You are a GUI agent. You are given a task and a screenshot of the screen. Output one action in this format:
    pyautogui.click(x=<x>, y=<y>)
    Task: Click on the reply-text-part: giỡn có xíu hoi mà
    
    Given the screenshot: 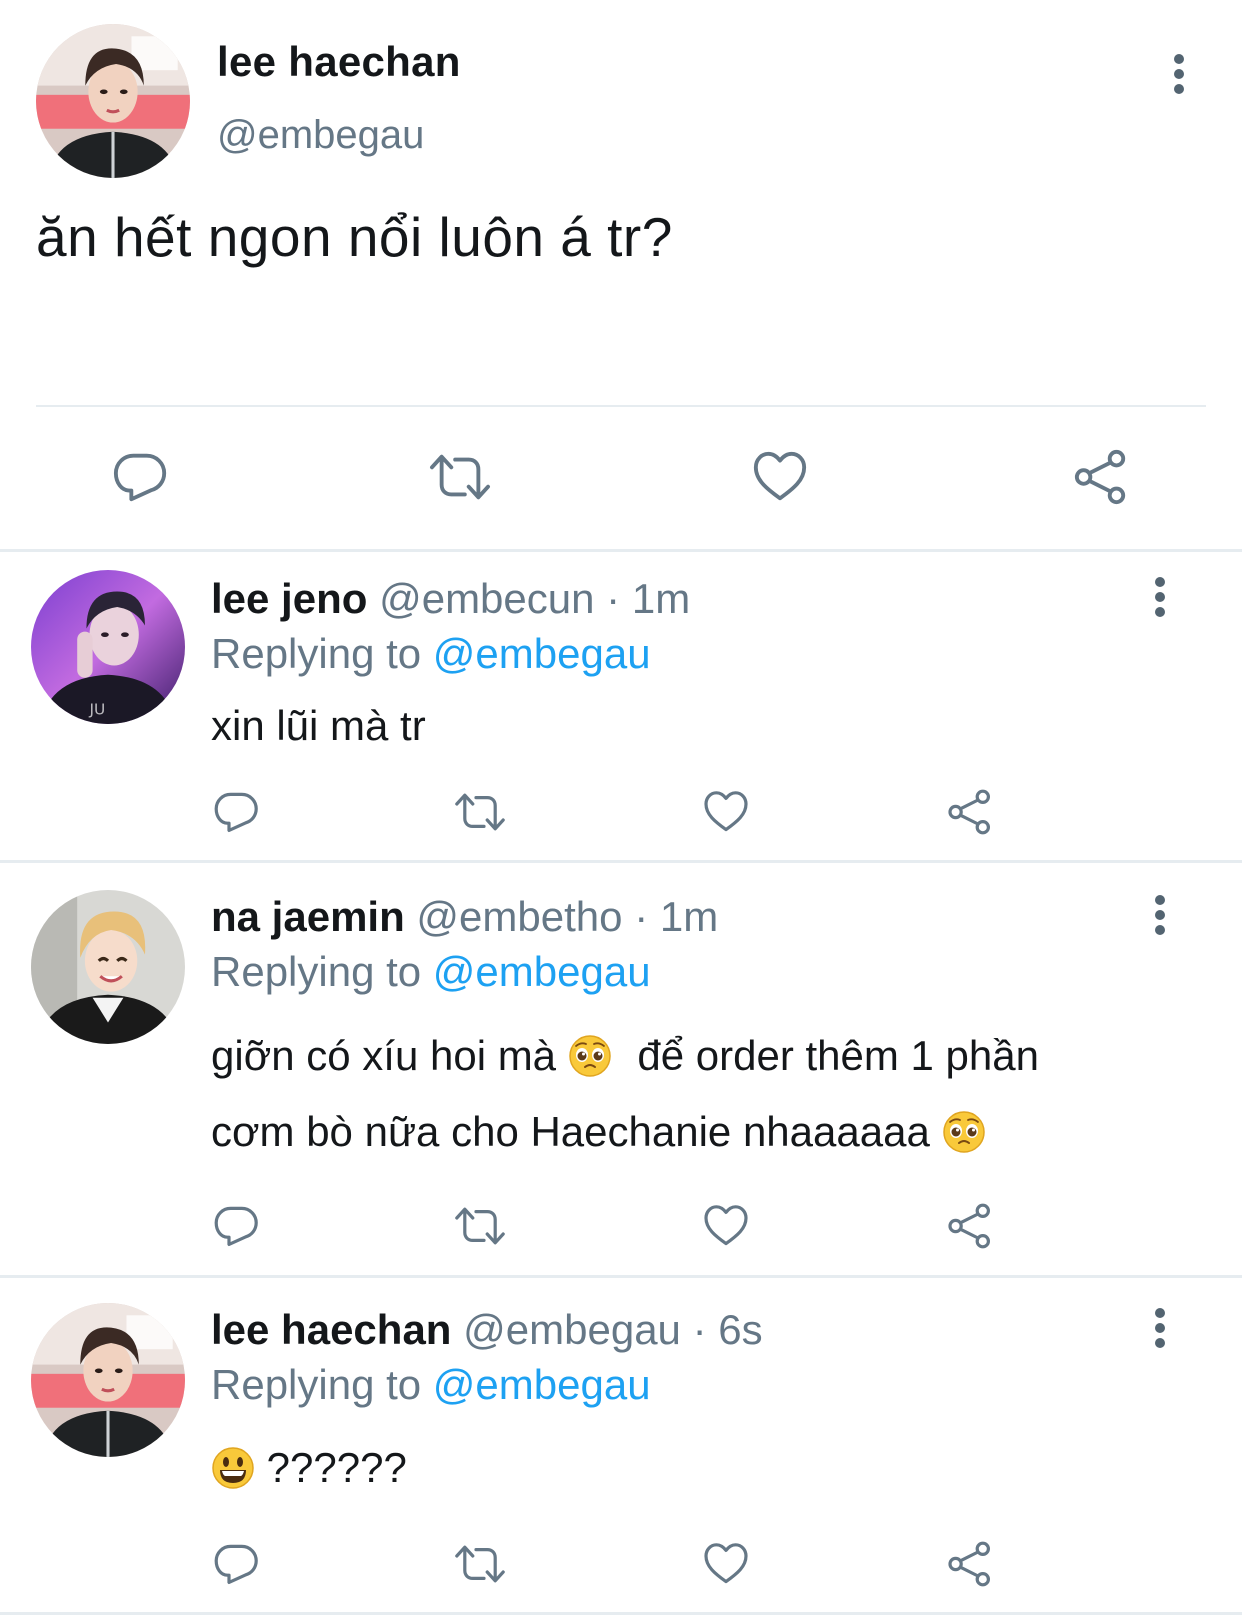 What is the action you would take?
    pyautogui.click(x=384, y=1055)
    